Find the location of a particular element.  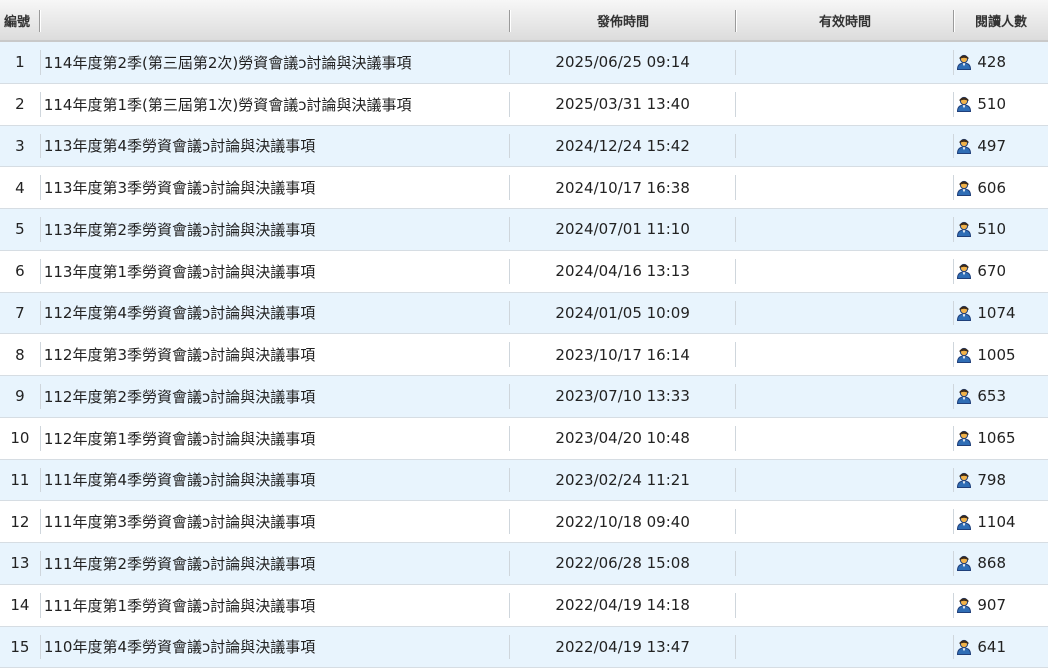

row-title-link: 113年度第3季勞資會議ɔ討論與決議事項 is located at coordinates (275, 187).